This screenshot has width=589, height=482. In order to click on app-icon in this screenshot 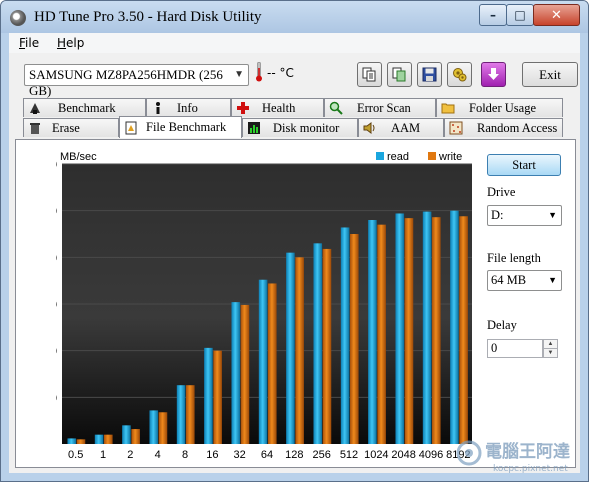, I will do `click(18, 18)`.